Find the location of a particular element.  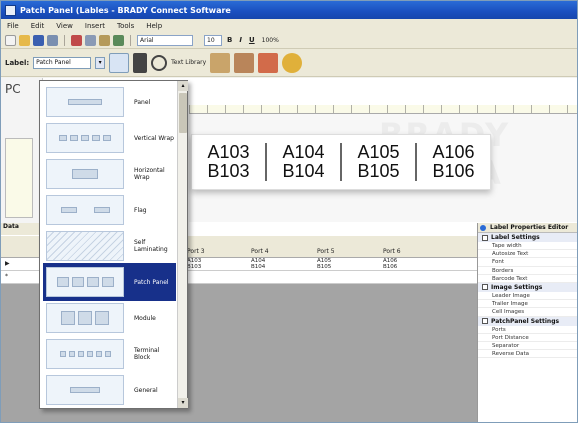

insert-box-icon is located at coordinates (220, 62).